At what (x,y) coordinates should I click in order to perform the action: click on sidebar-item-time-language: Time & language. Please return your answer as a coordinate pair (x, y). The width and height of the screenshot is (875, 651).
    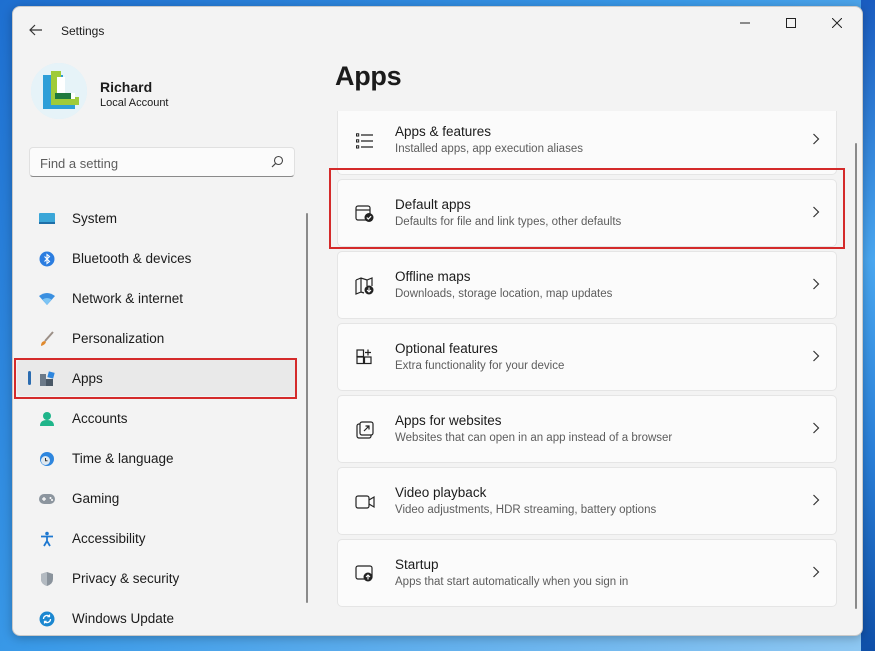
    Looking at the image, I should click on (157, 458).